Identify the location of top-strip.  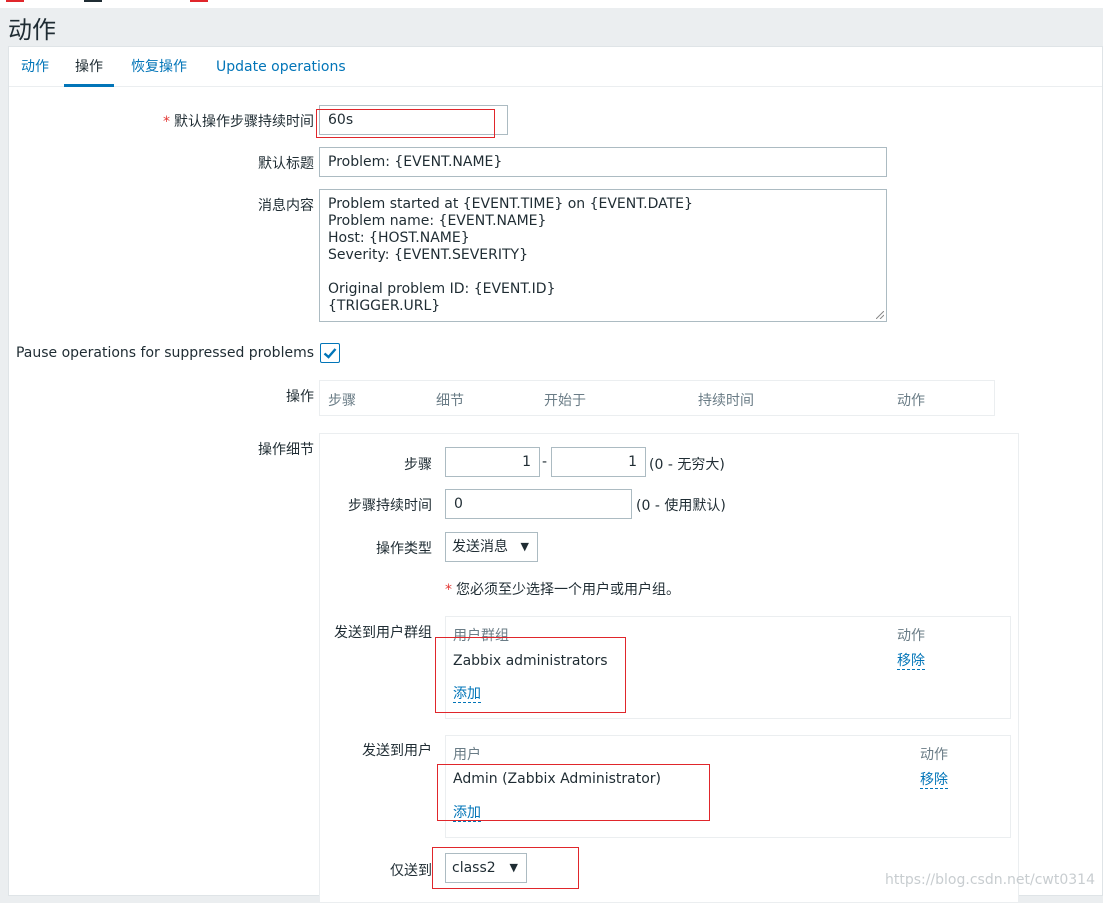
(551, 4).